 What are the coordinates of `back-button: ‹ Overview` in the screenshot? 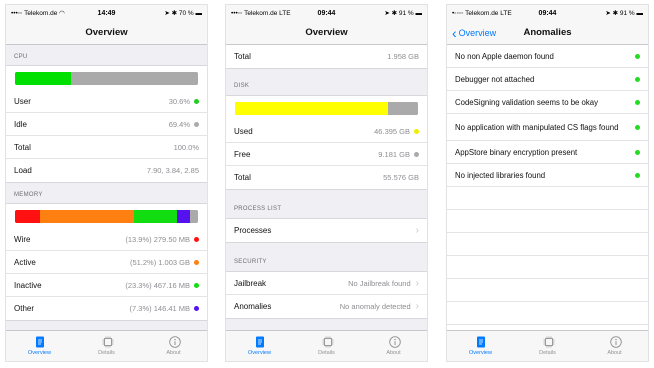 It's located at (474, 33).